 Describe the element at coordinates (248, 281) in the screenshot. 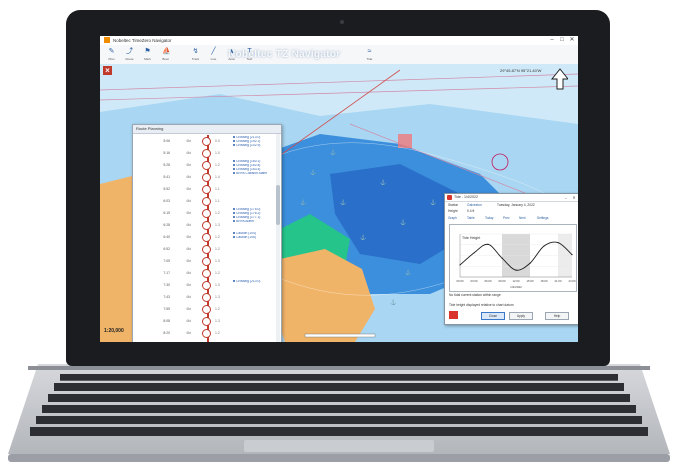

I see `event-text: Crossing (210.0)` at that location.